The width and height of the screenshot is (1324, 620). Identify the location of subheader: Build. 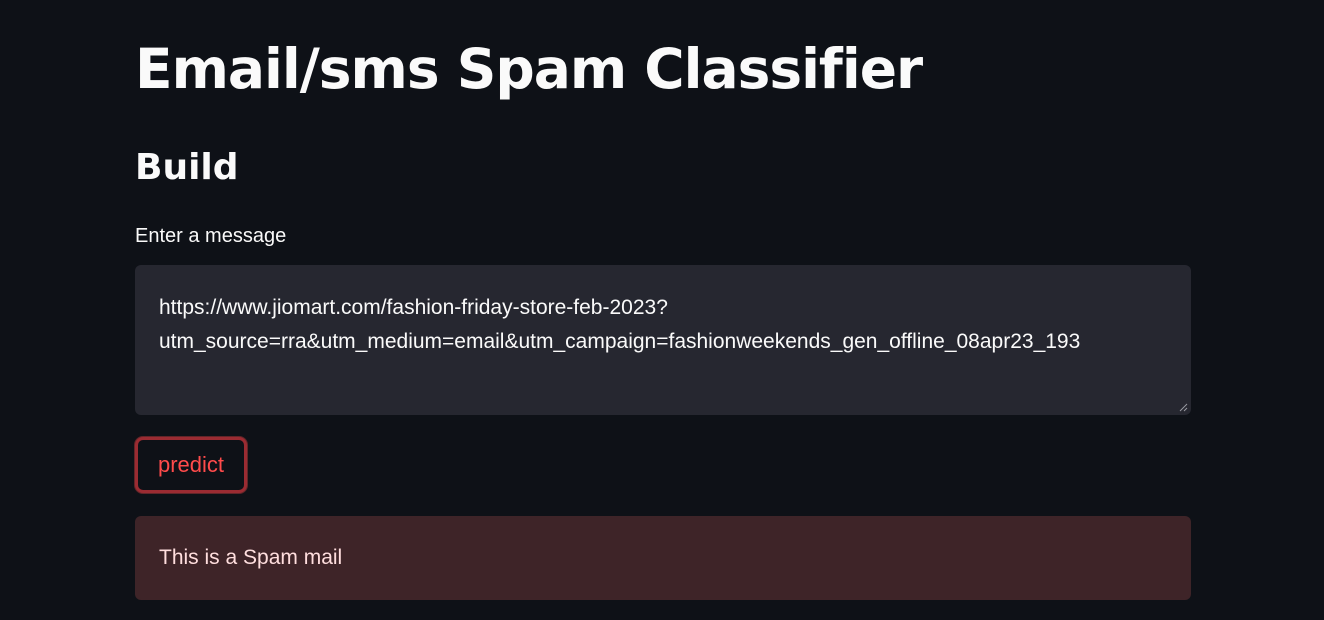
(187, 167).